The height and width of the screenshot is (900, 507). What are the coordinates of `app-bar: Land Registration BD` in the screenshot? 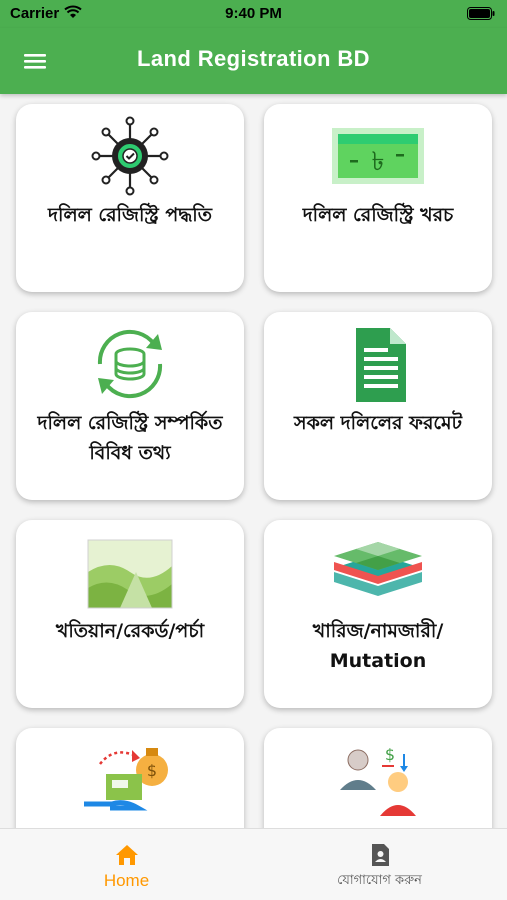 It's located at (253, 61).